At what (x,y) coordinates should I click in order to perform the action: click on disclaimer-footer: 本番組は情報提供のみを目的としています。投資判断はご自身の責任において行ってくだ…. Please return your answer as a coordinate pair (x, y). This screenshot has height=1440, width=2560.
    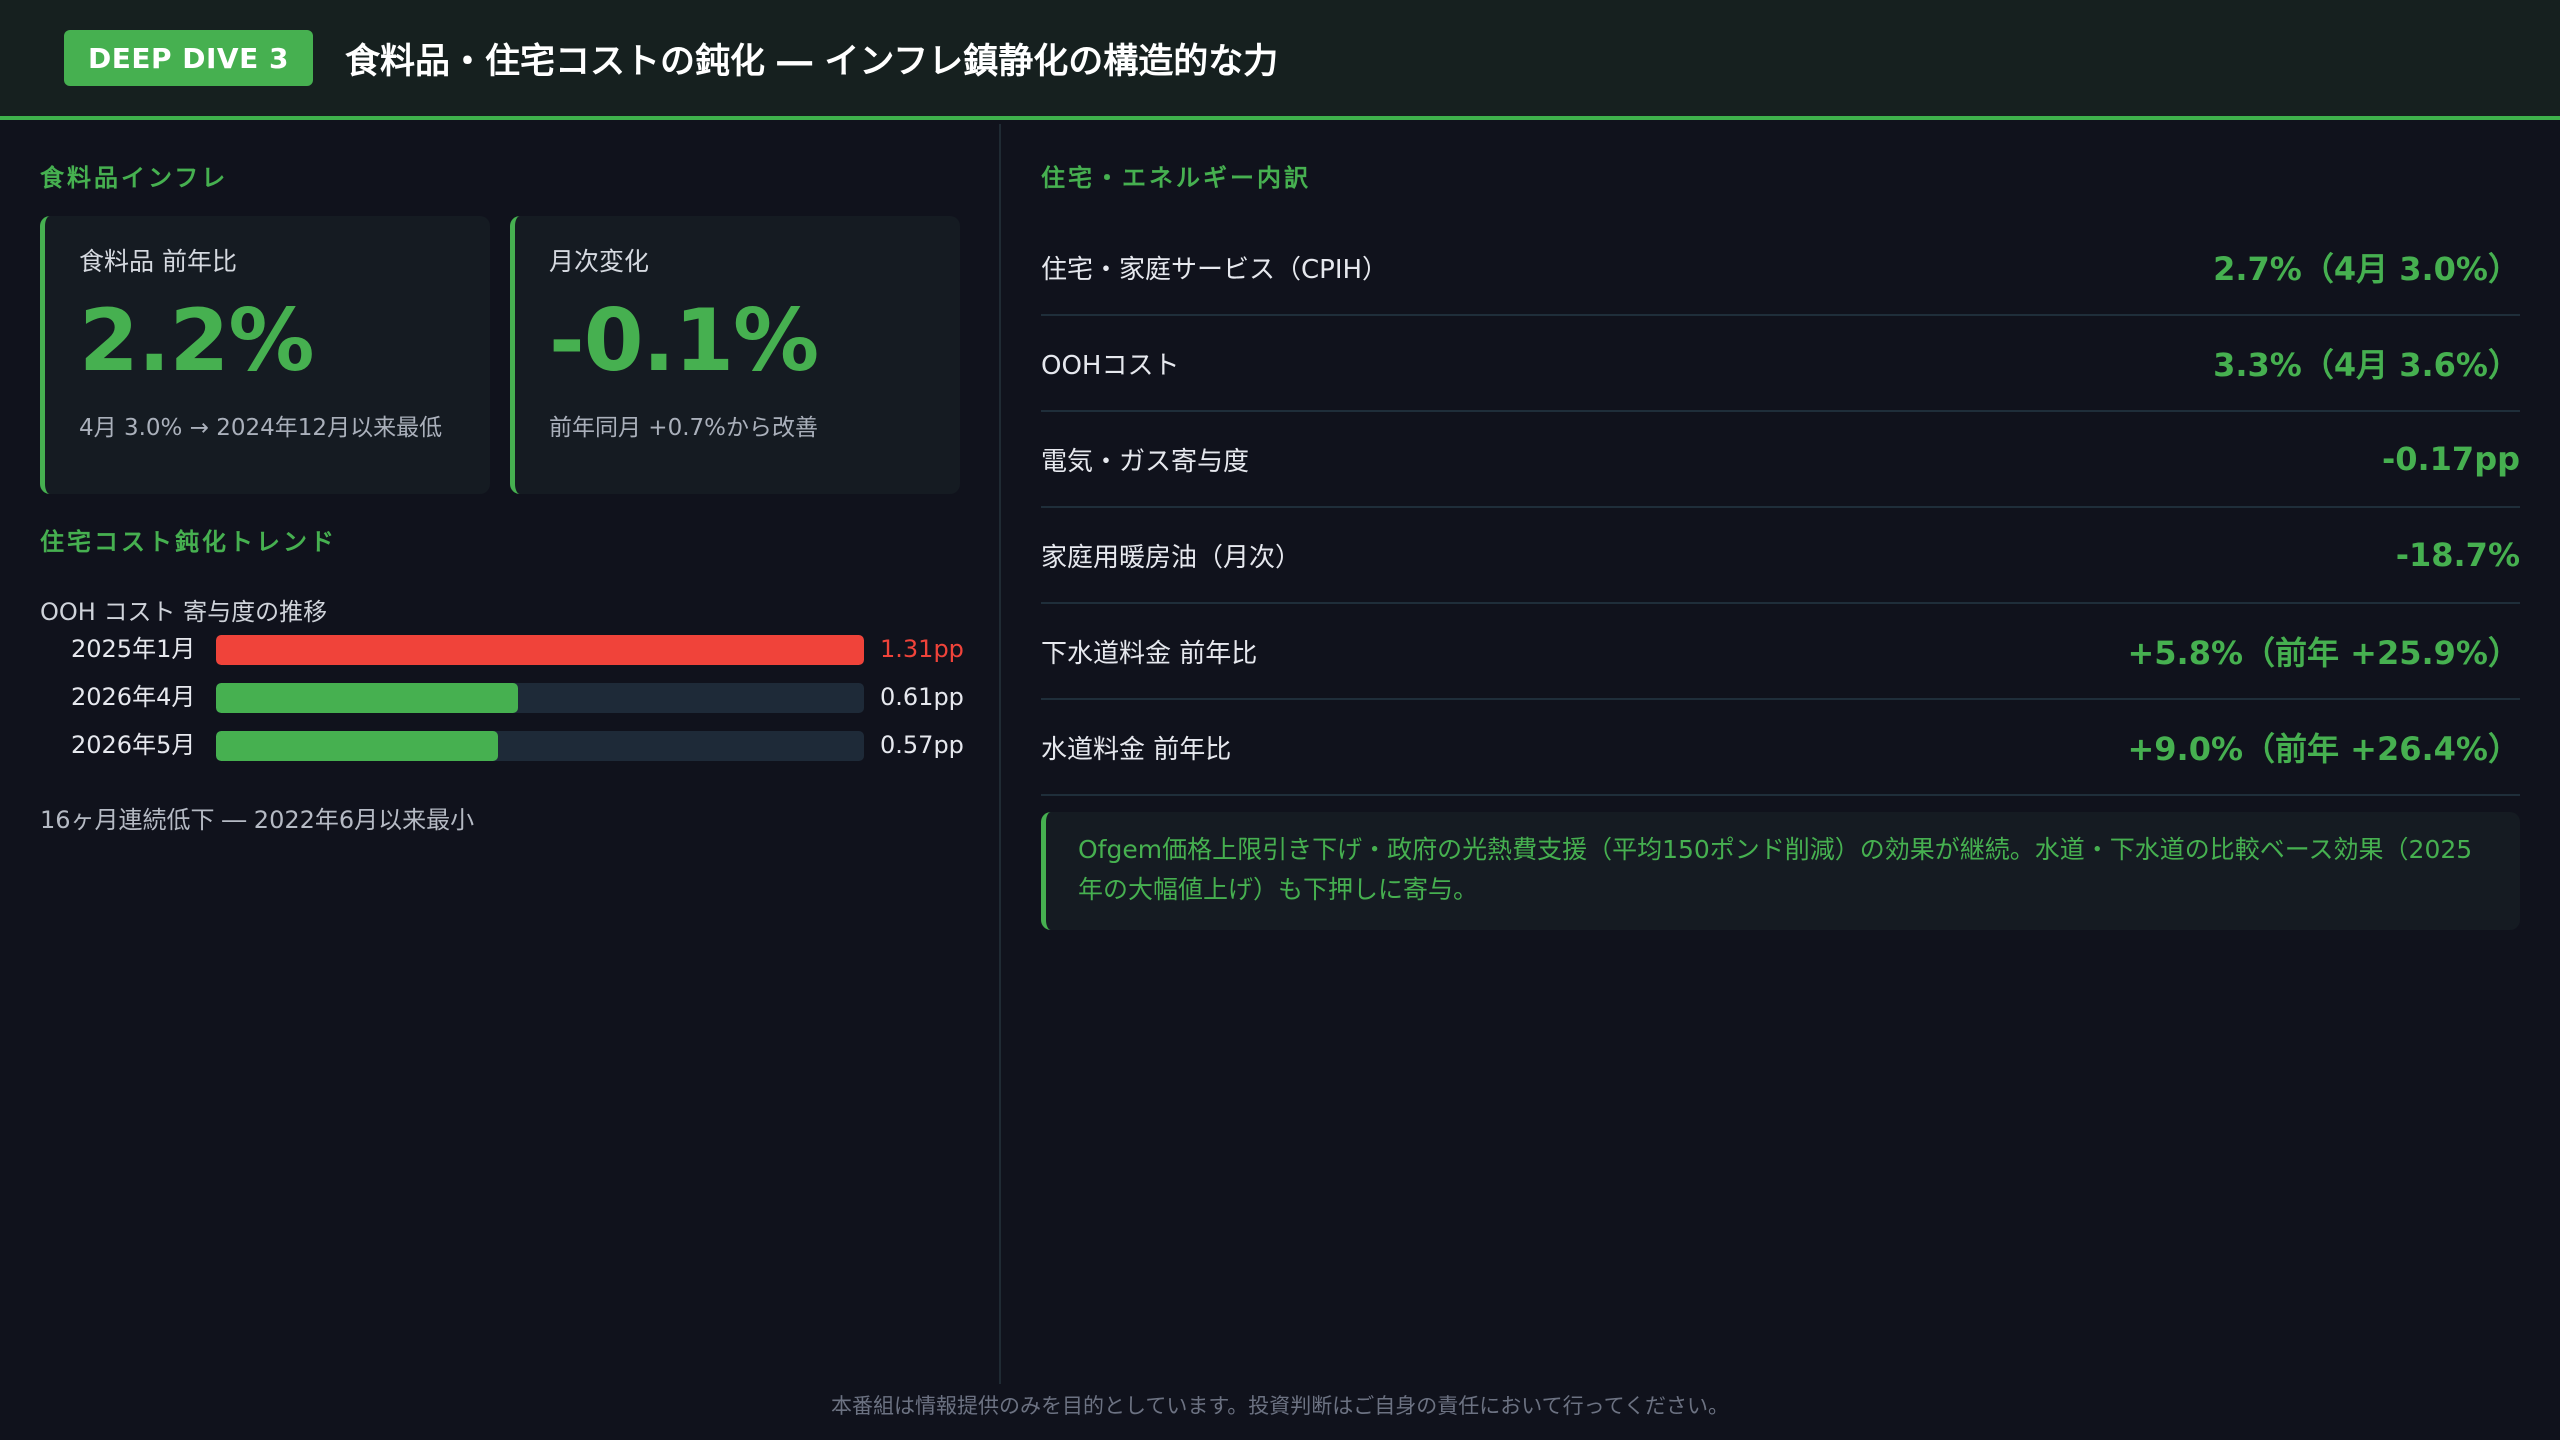
    Looking at the image, I should click on (1280, 1406).